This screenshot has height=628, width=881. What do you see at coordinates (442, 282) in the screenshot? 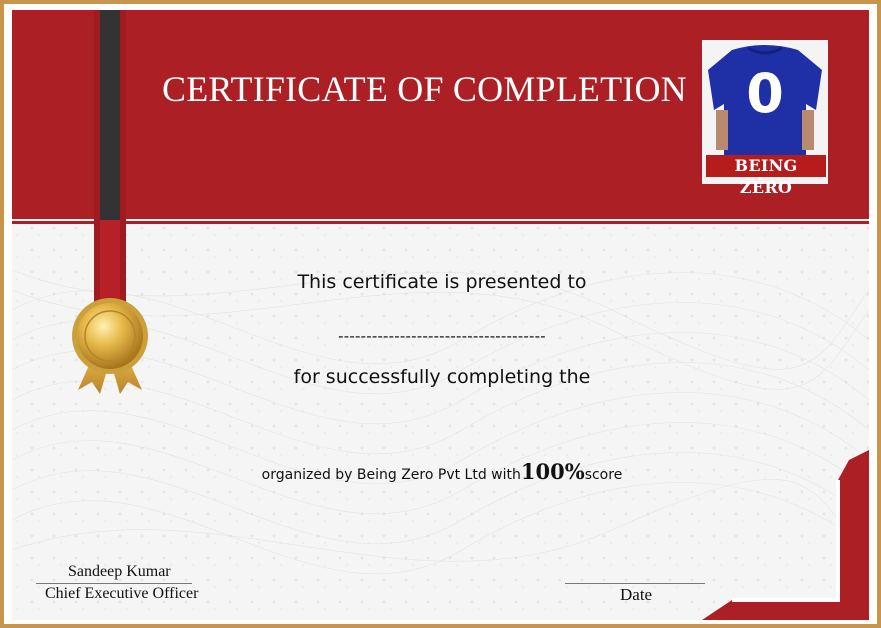
I see `presented-text: This certificate is presented to` at bounding box center [442, 282].